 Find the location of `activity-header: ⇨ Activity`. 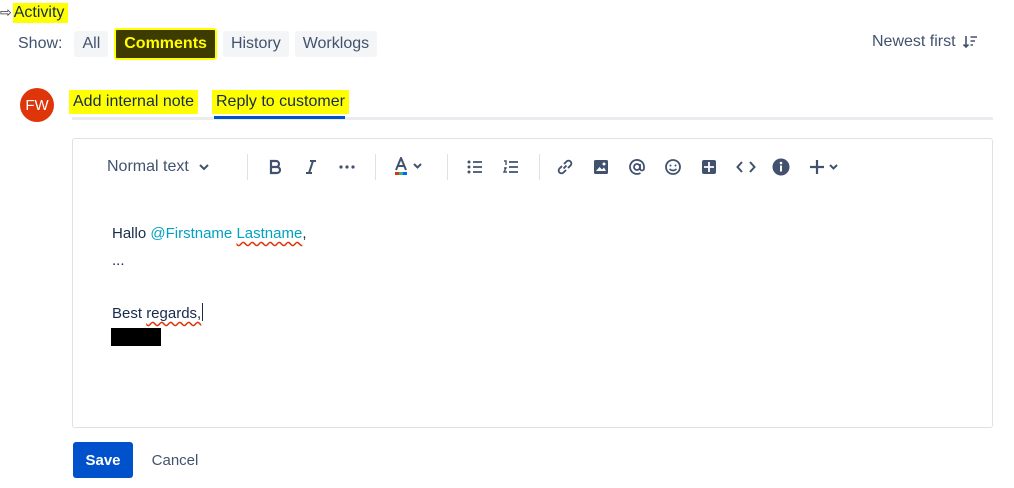

activity-header: ⇨ Activity is located at coordinates (34, 13).